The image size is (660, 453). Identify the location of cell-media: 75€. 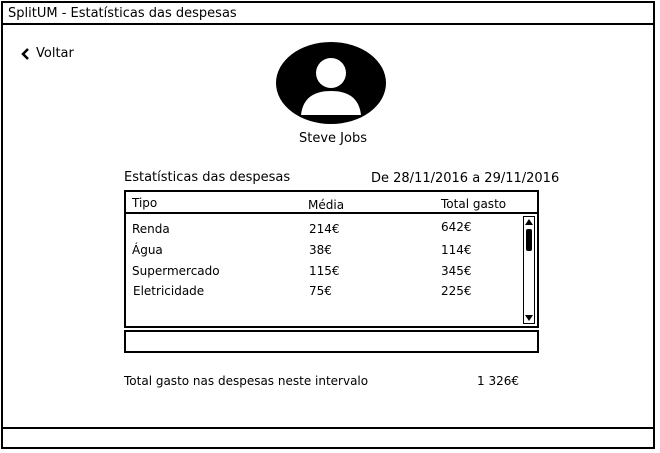
(320, 291).